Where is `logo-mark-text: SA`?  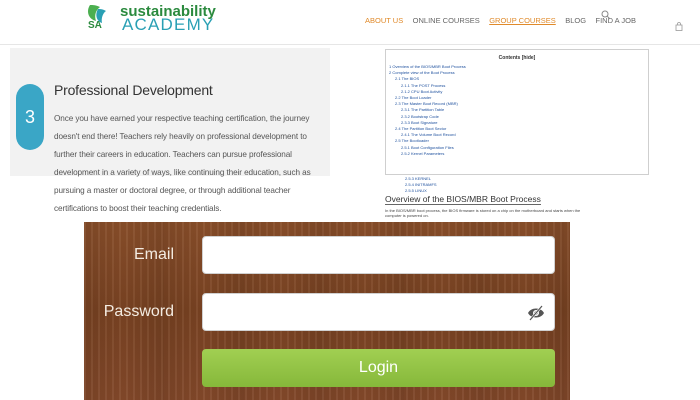
logo-mark-text: SA is located at coordinates (95, 25).